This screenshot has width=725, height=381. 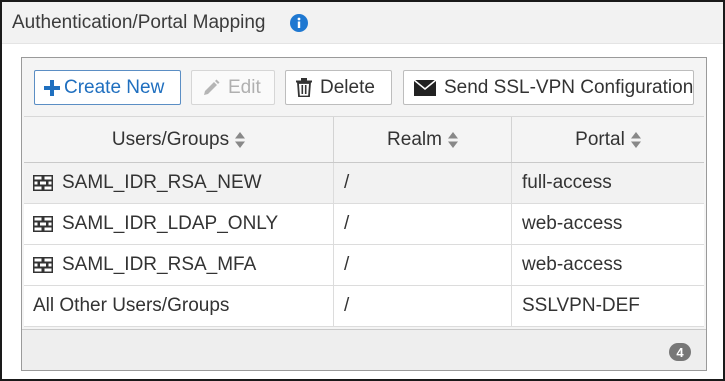 I want to click on section-title: Authentication/Portal Mapping, so click(x=139, y=22).